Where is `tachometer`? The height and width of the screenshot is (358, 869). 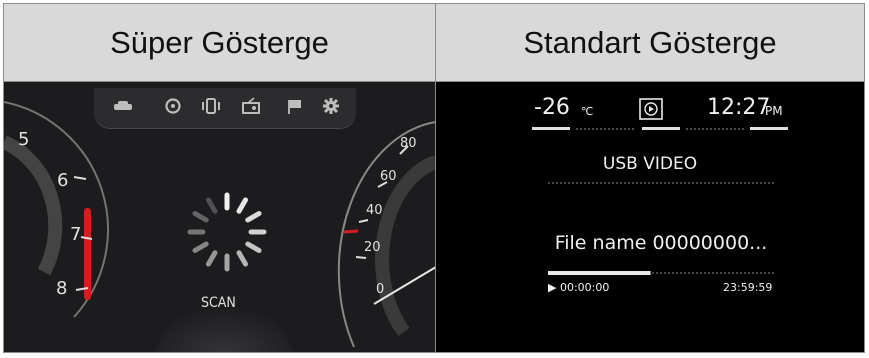 tachometer is located at coordinates (83, 238).